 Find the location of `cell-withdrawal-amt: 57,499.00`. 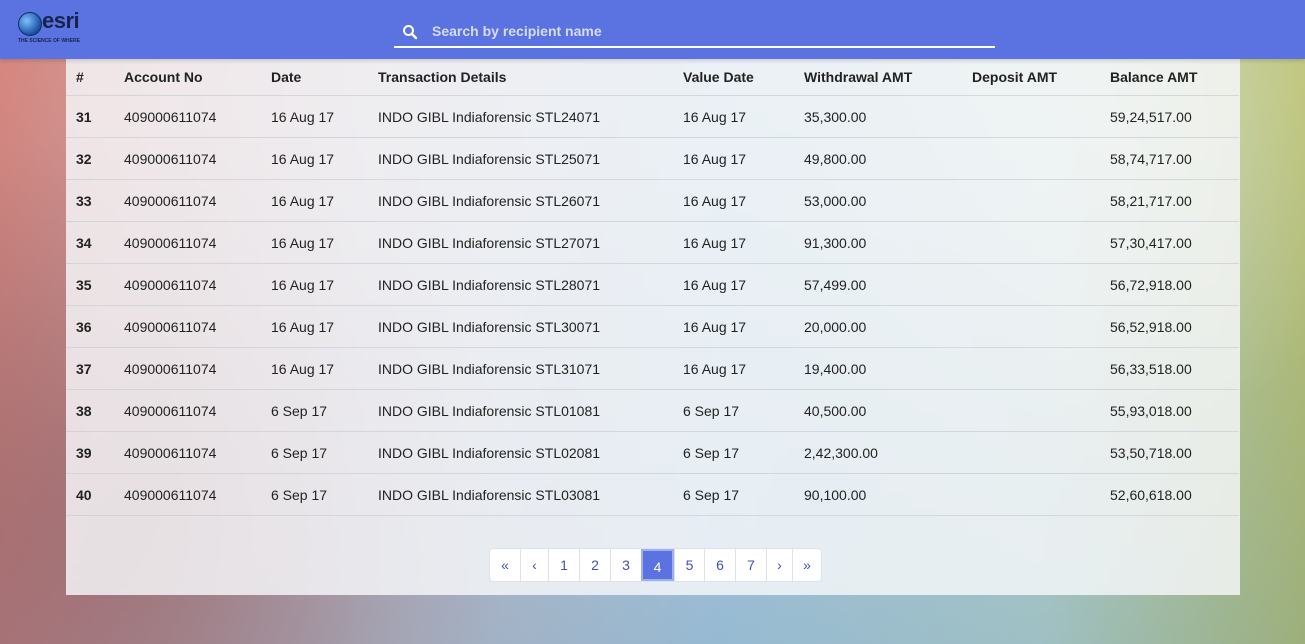

cell-withdrawal-amt: 57,499.00 is located at coordinates (888, 284).